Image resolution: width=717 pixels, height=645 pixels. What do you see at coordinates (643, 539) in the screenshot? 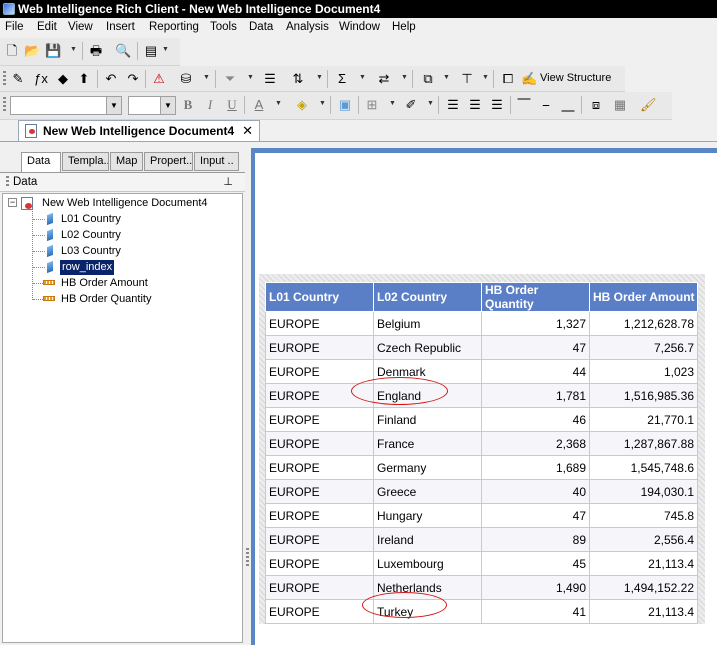
I see `table-cell: 2,556.4` at bounding box center [643, 539].